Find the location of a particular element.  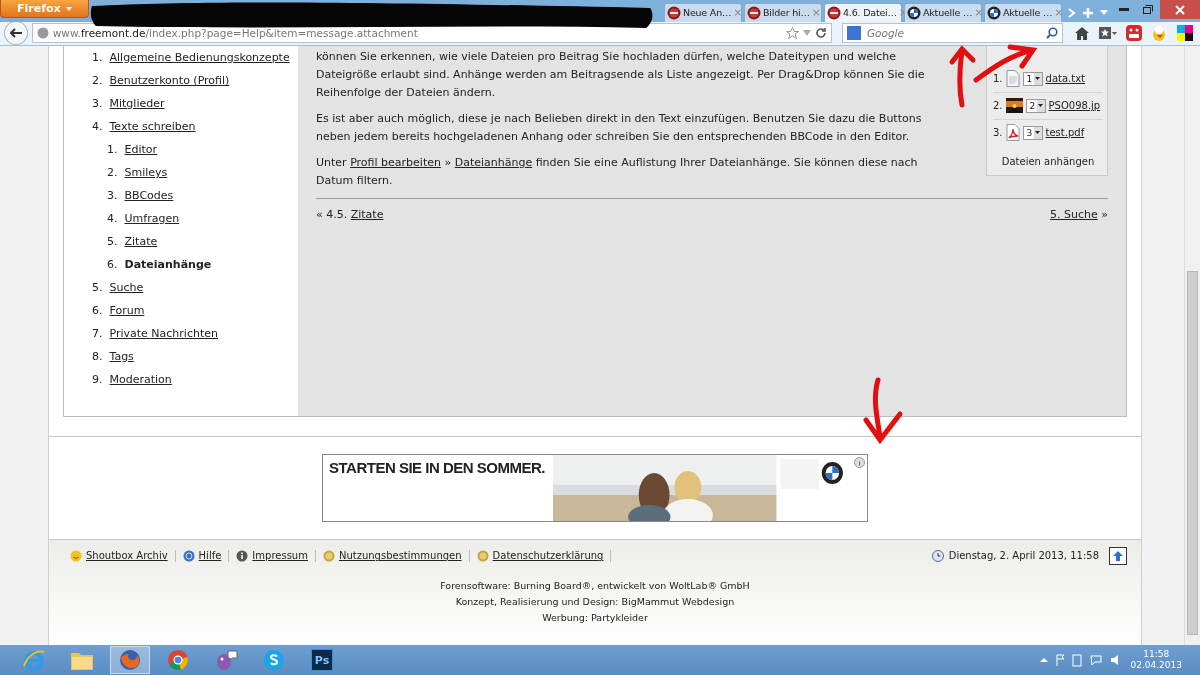

inline-link: Dateianhänge is located at coordinates (493, 162).